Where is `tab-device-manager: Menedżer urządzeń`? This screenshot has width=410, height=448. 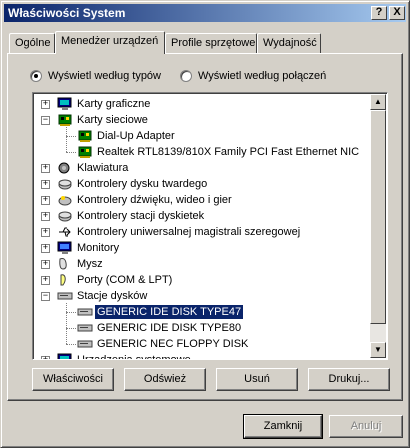 tab-device-manager: Menedżer urządzeń is located at coordinates (110, 42).